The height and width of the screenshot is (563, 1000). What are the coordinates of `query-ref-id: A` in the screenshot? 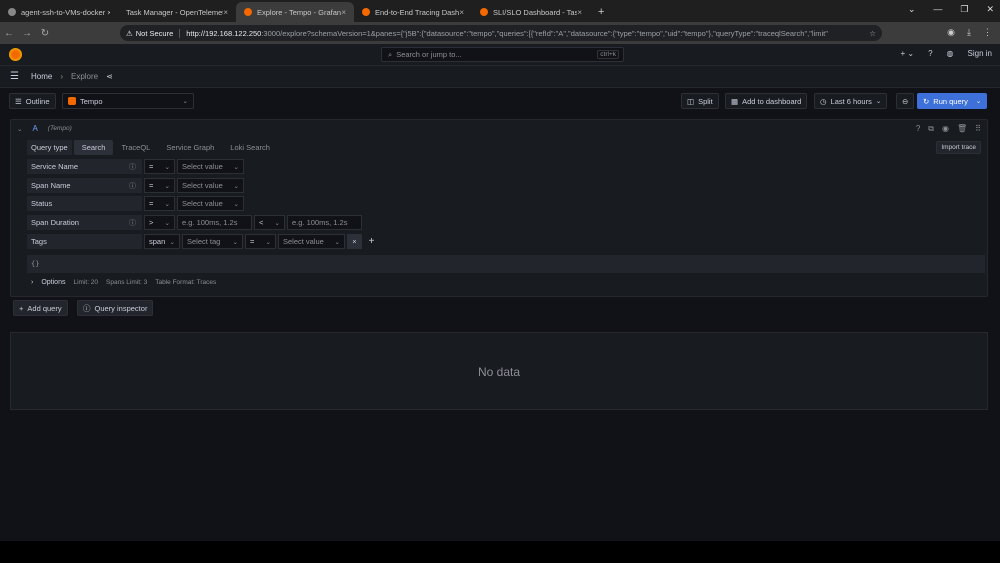 It's located at (34, 128).